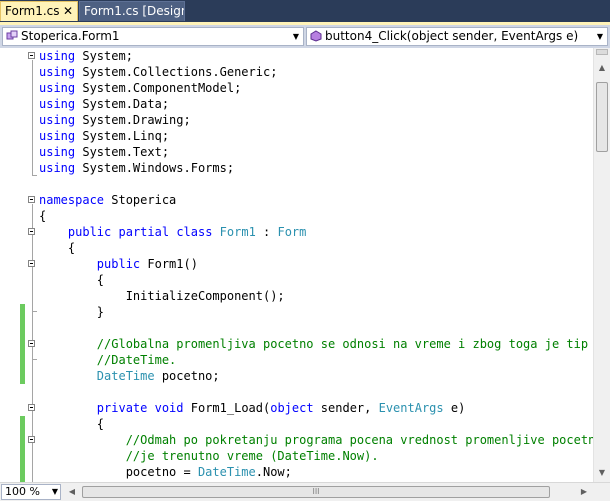 This screenshot has height=501, width=610. What do you see at coordinates (584, 492) in the screenshot?
I see `scroll-right-icon: ▶` at bounding box center [584, 492].